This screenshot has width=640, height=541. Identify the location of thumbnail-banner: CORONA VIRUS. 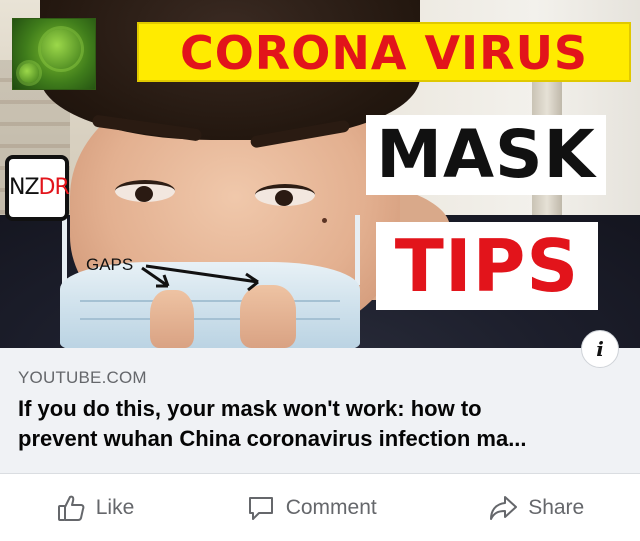
(384, 52).